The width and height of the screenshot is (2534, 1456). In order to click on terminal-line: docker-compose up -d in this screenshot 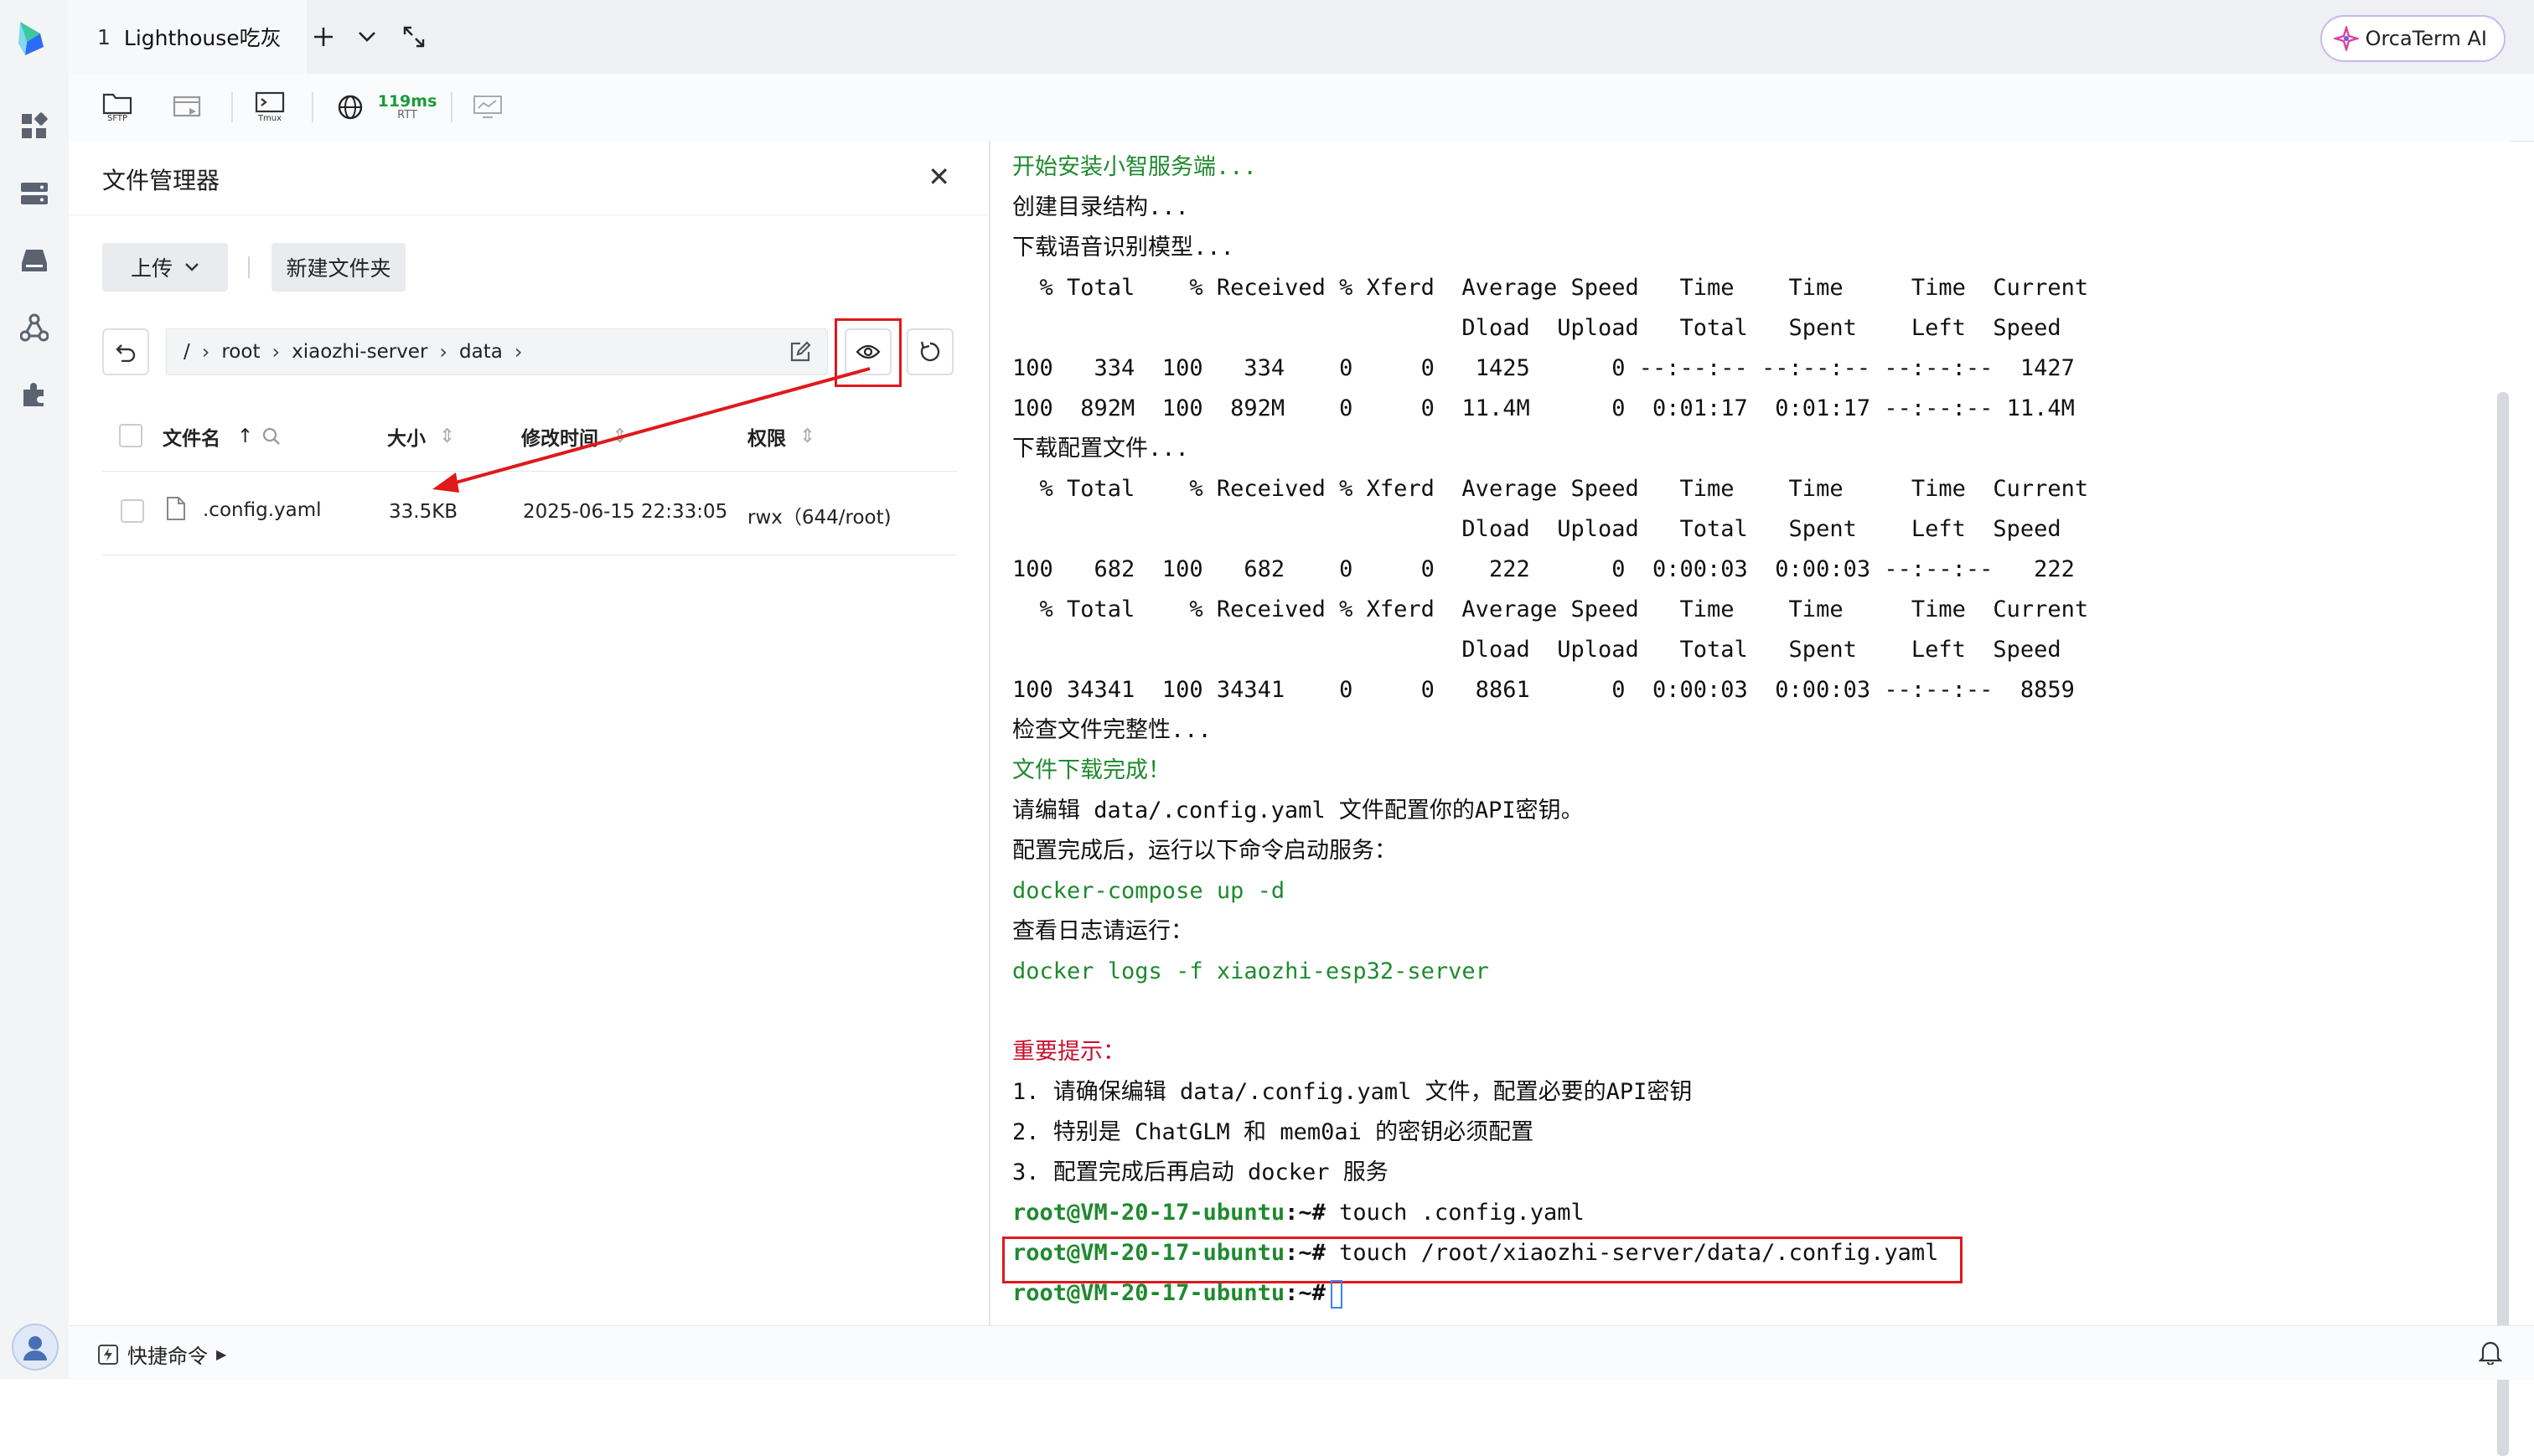, I will do `click(1148, 891)`.